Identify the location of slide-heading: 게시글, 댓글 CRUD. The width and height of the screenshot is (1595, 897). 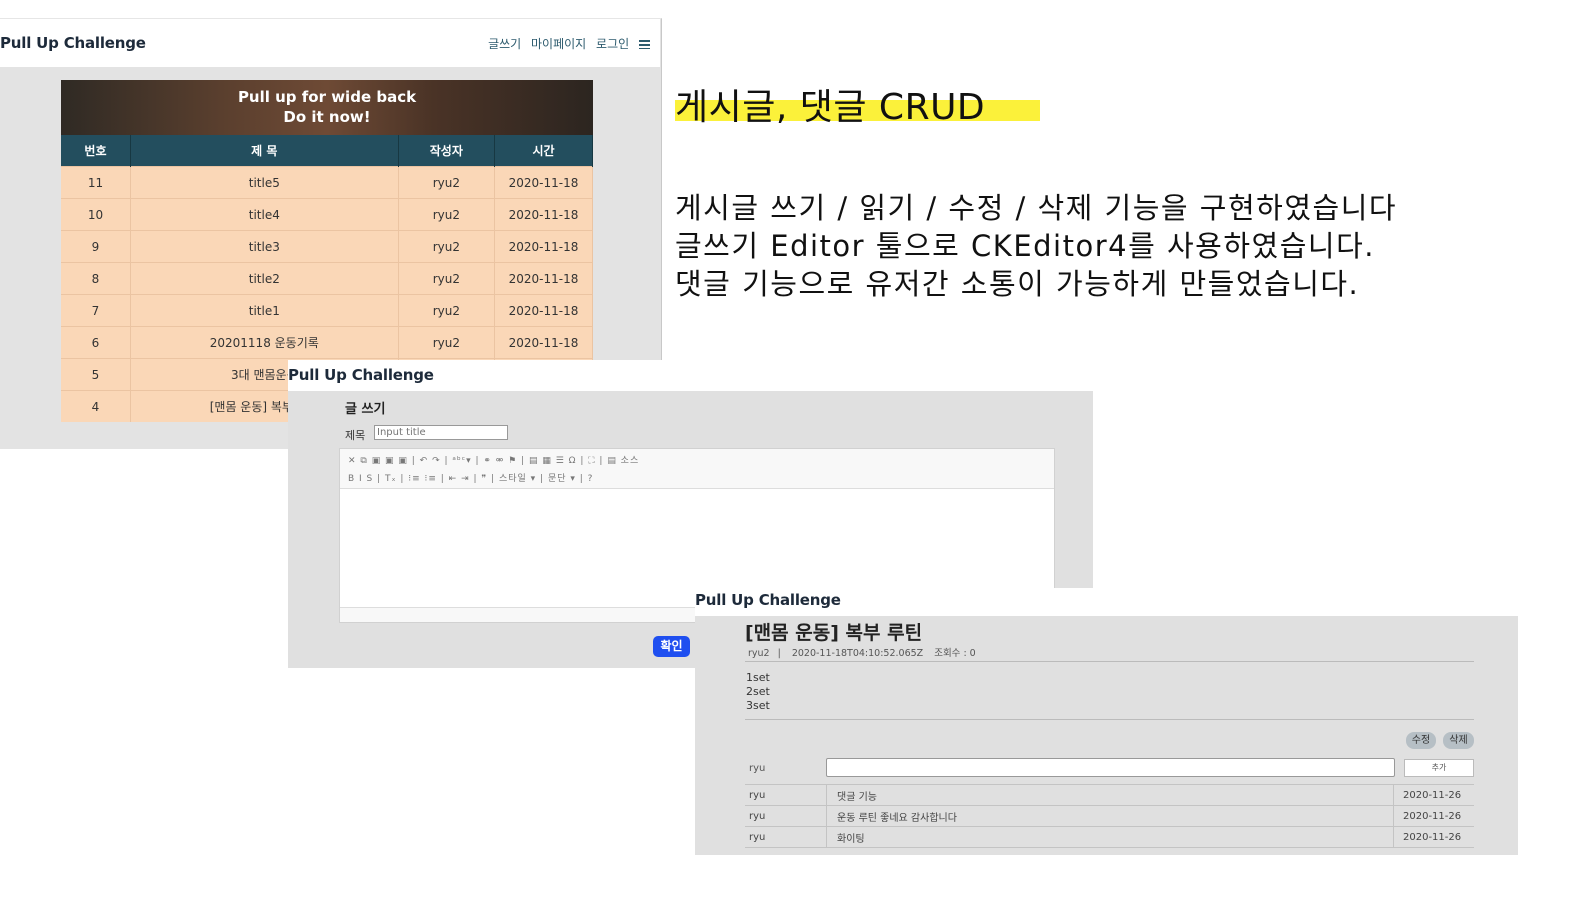
(830, 107).